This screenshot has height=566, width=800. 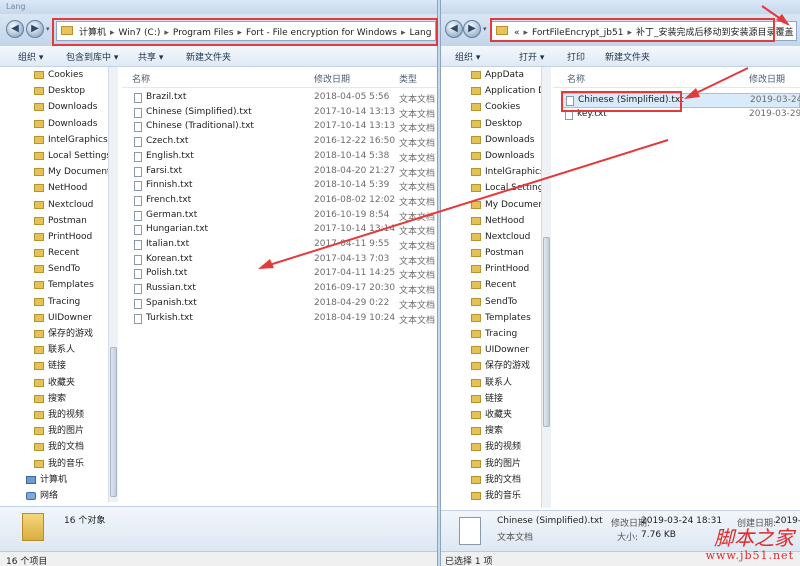 What do you see at coordinates (279, 274) in the screenshot?
I see `file-row: Polish.txt 2017-04-11 14:25 文本文档` at bounding box center [279, 274].